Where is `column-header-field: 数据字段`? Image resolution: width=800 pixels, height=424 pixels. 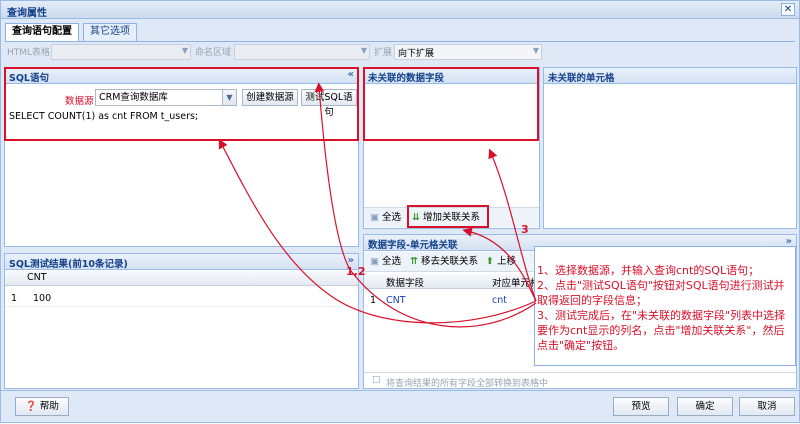
column-header-field: 数据字段 is located at coordinates (405, 283).